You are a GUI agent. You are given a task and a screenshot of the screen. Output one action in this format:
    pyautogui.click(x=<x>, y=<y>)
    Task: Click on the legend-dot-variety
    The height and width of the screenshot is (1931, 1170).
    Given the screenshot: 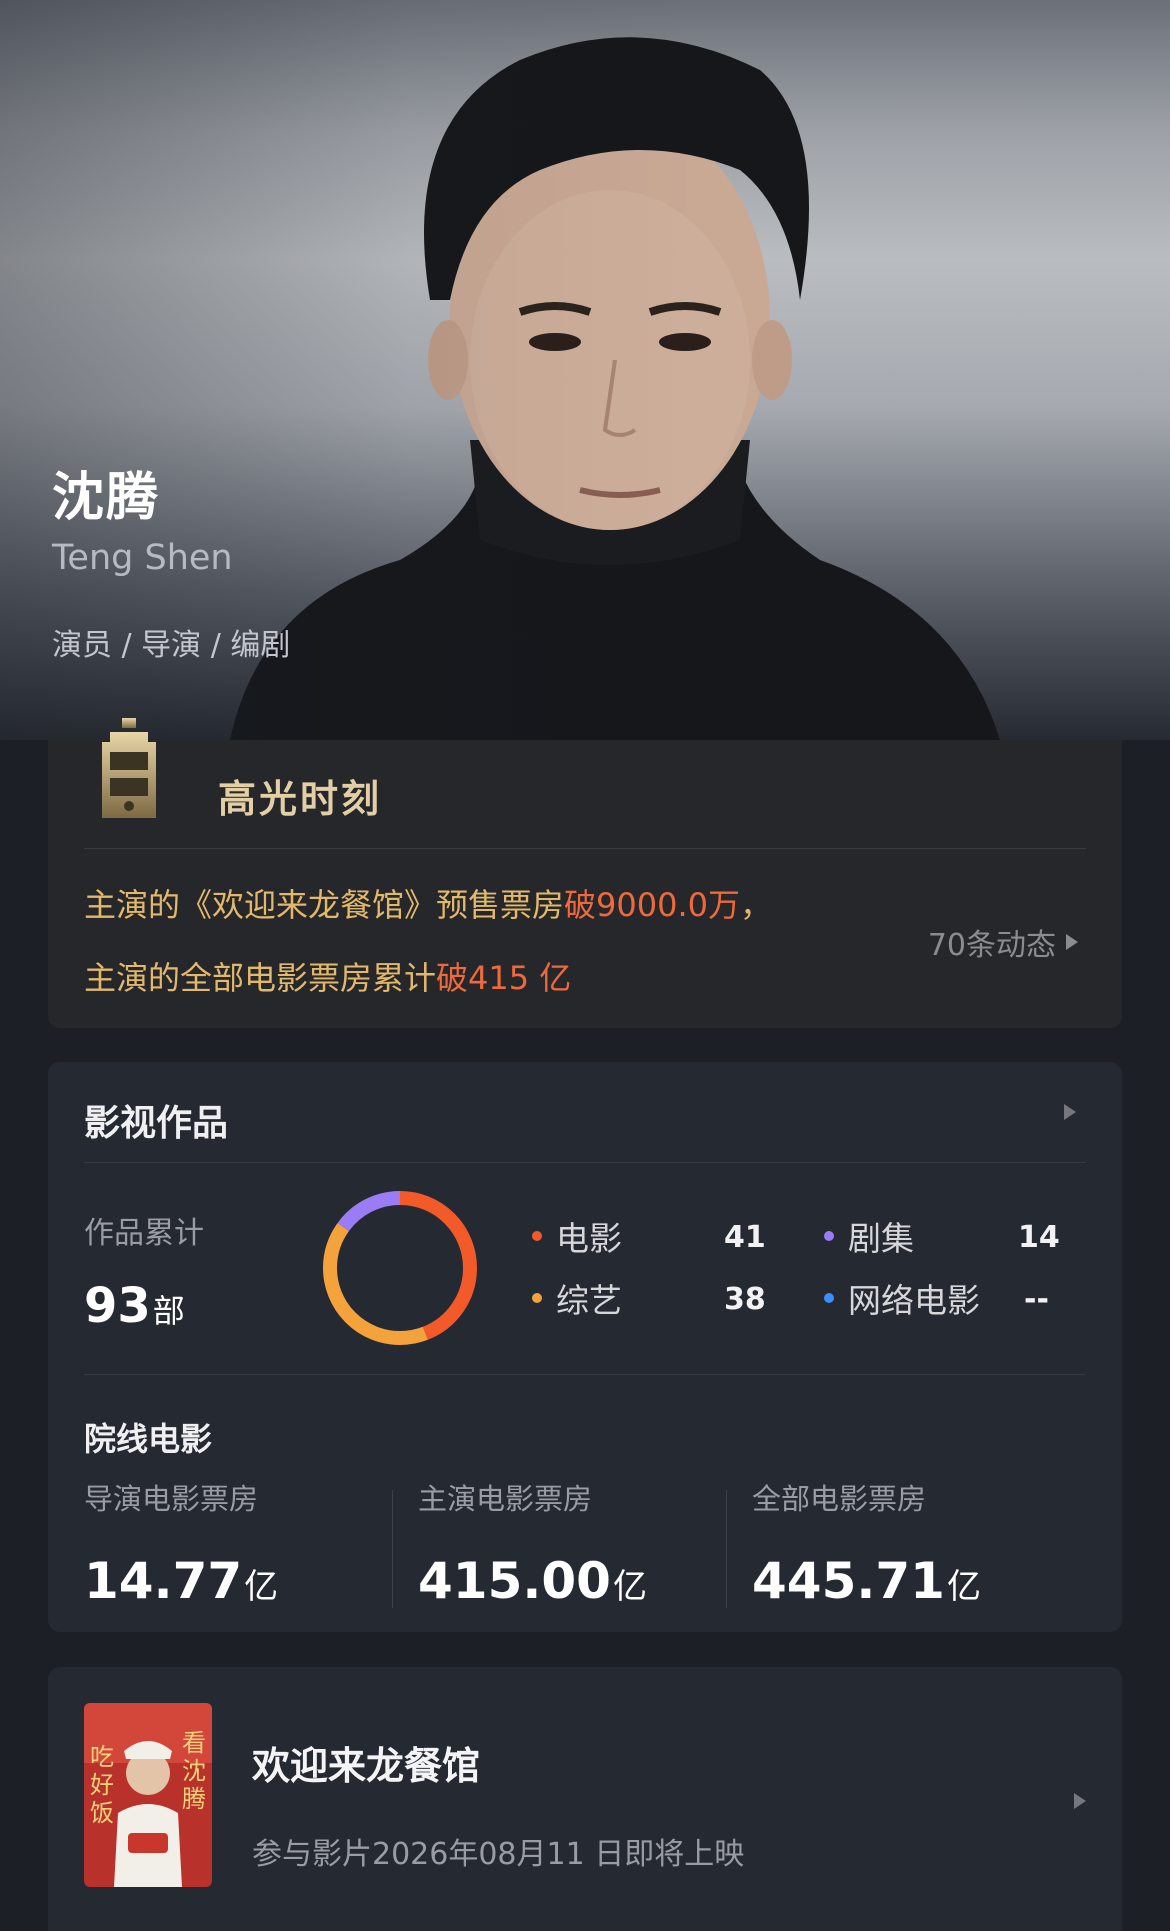 What is the action you would take?
    pyautogui.click(x=537, y=1298)
    